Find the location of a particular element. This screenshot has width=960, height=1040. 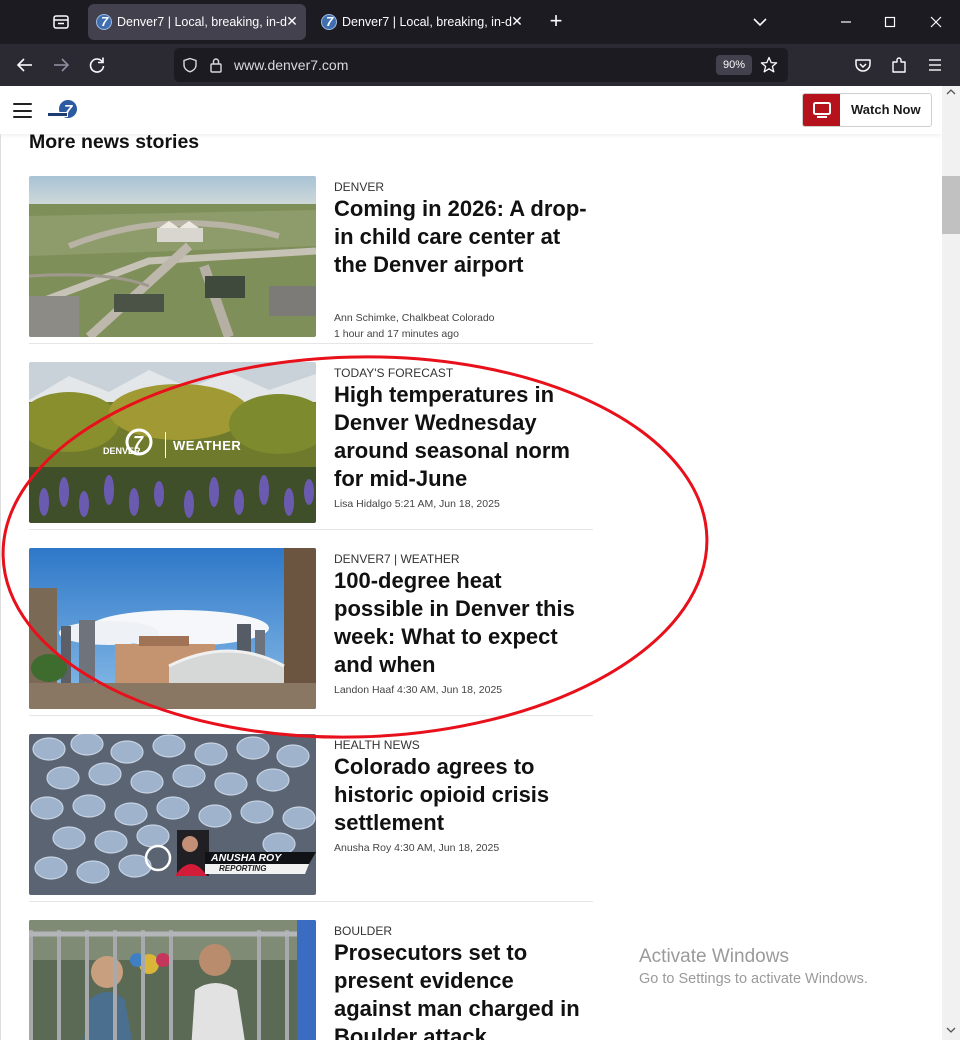

watermark-title: Activate Windows is located at coordinates (714, 956).